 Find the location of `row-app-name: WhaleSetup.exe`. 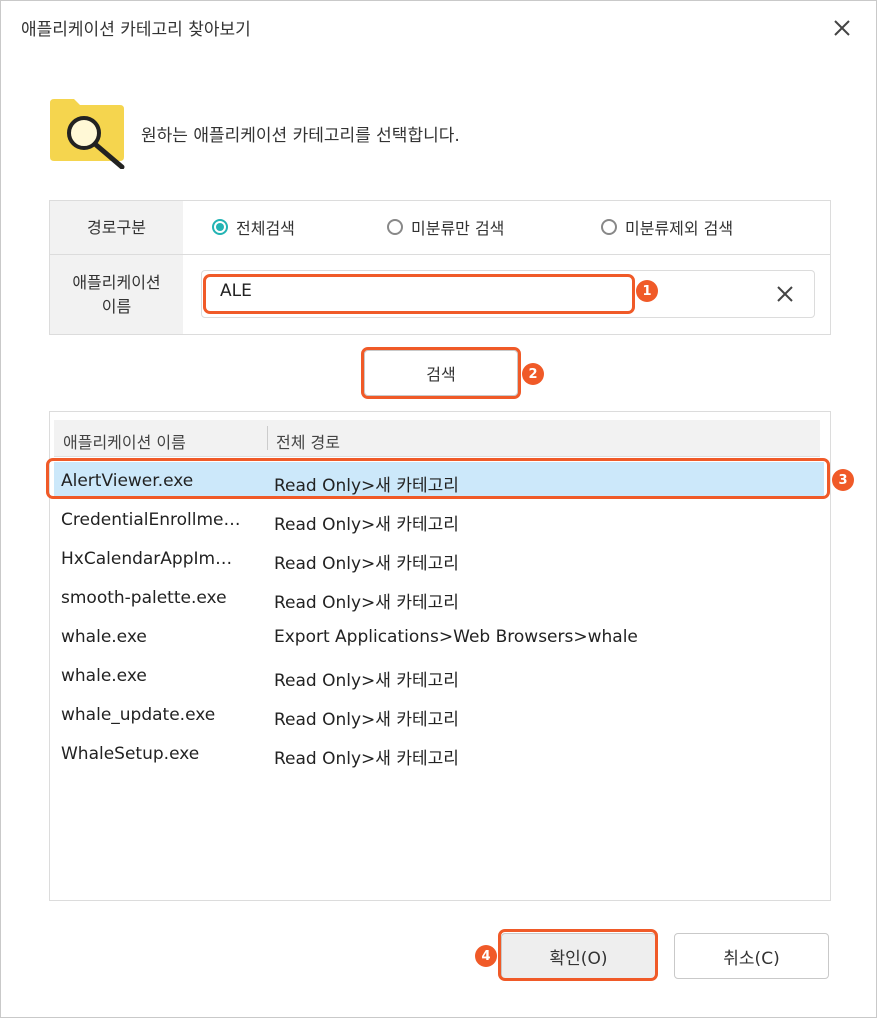

row-app-name: WhaleSetup.exe is located at coordinates (130, 754).